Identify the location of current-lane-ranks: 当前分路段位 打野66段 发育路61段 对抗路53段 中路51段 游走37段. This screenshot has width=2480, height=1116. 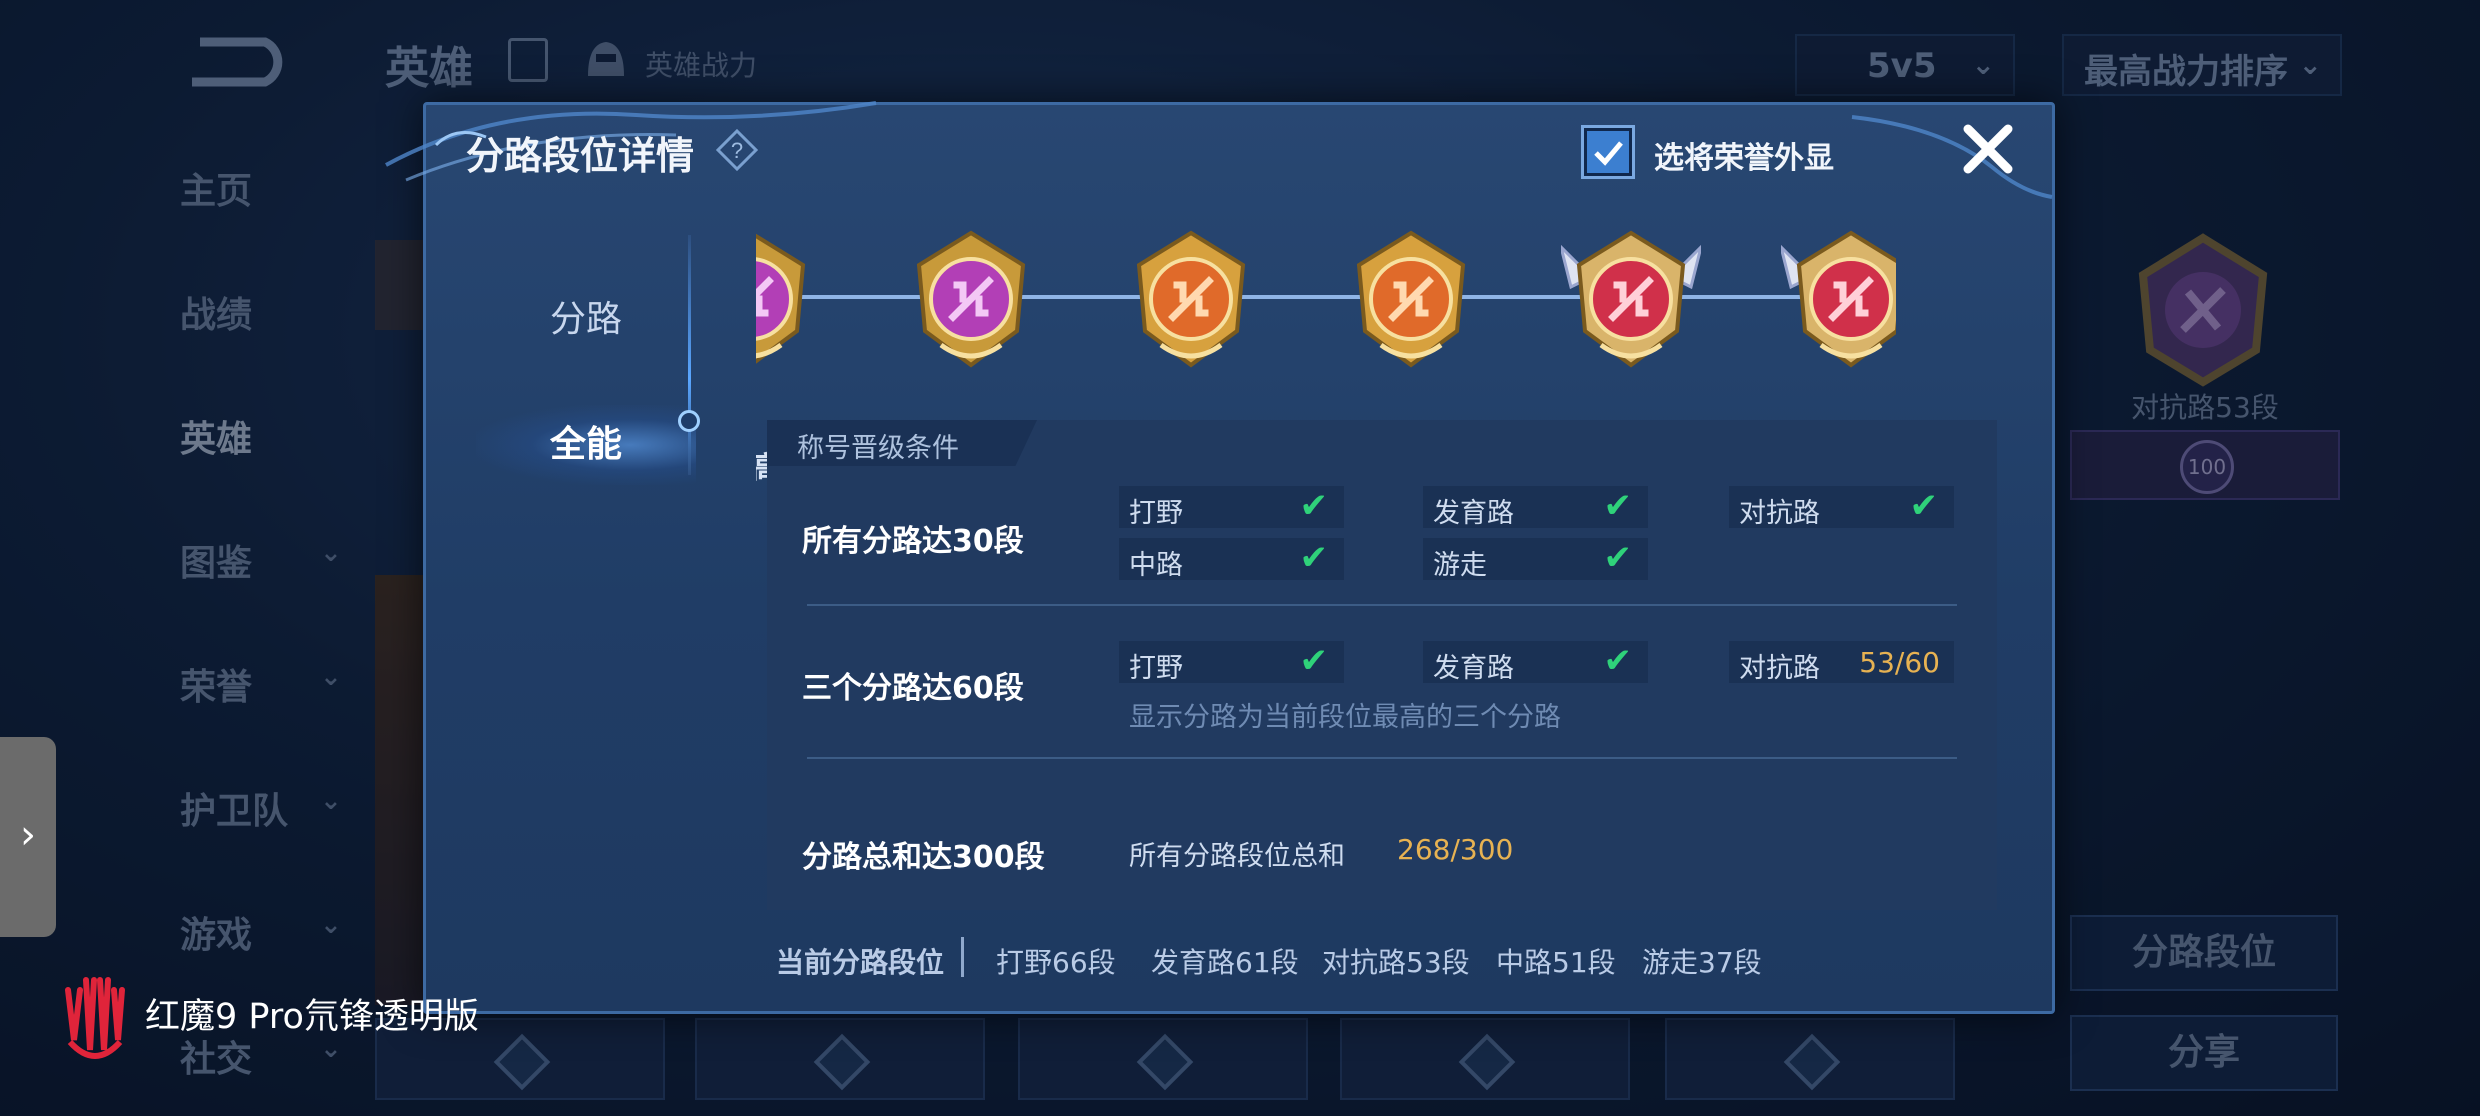
(1401, 960).